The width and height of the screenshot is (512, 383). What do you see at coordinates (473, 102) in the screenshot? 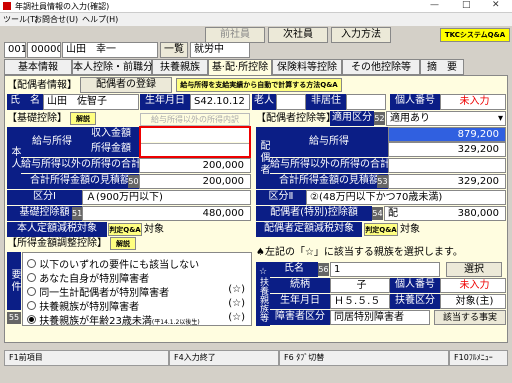
I see `spouse-mynumber-value: 未入力` at bounding box center [473, 102].